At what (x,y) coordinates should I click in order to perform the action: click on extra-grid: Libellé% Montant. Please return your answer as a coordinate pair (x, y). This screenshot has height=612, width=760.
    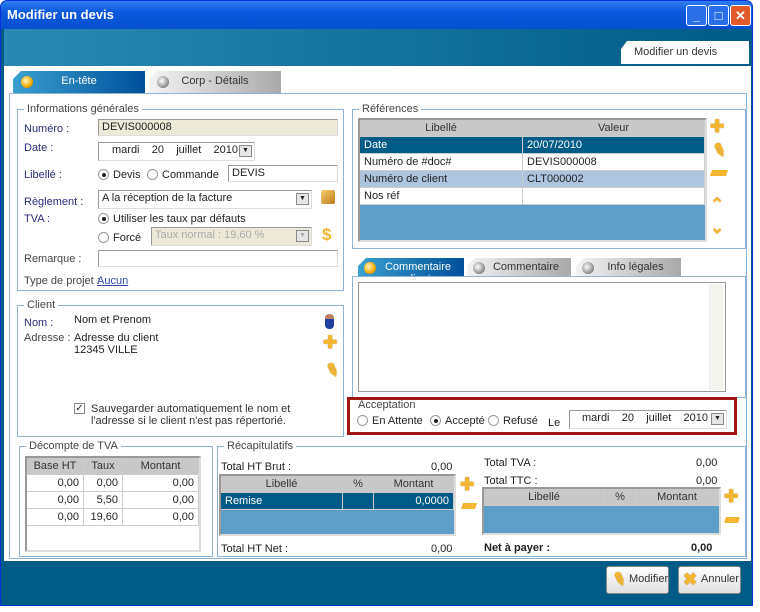
    Looking at the image, I should click on (601, 511).